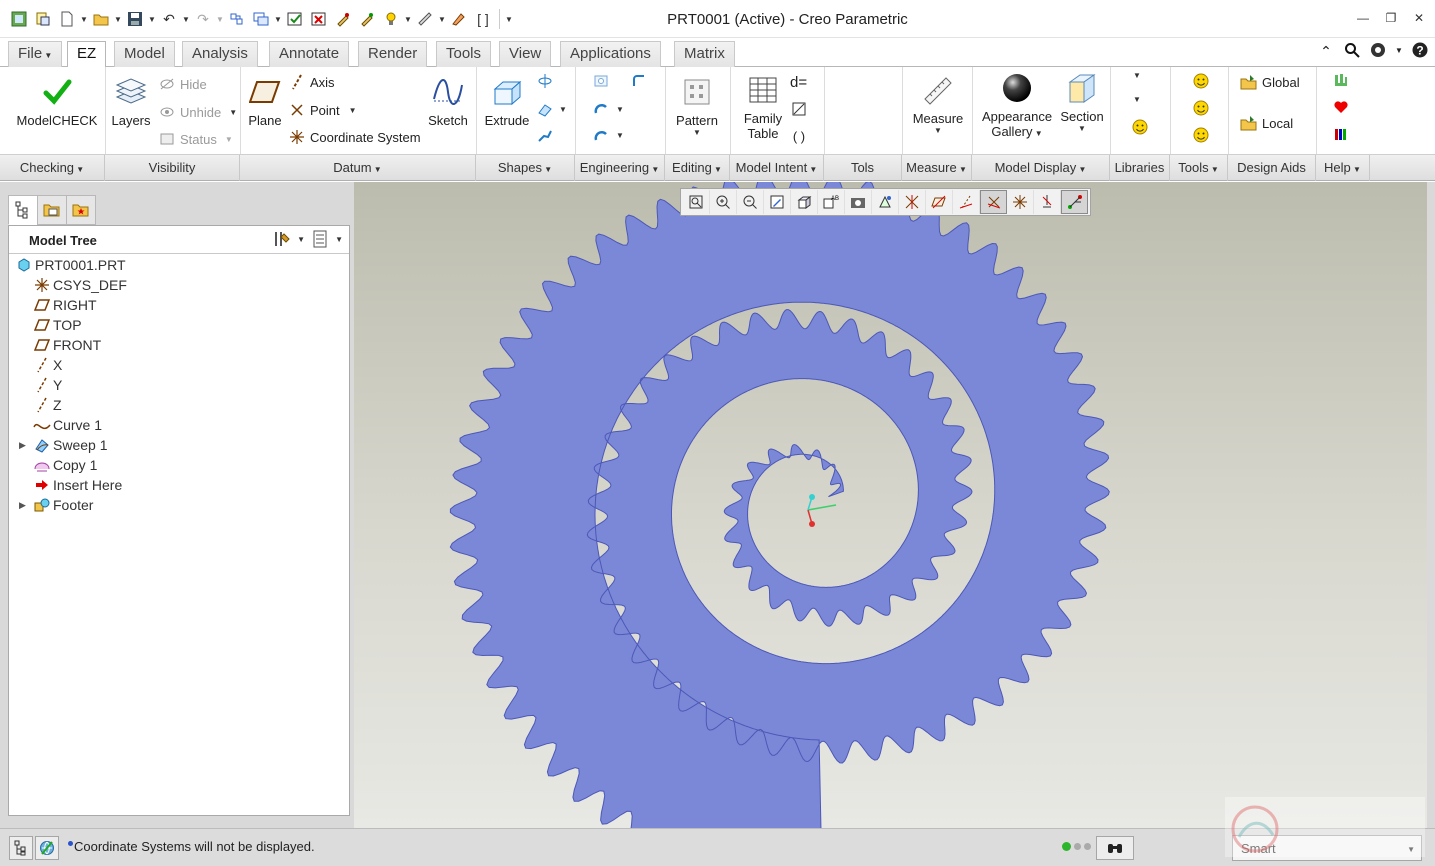 The width and height of the screenshot is (1435, 866). Describe the element at coordinates (393, 54) in the screenshot. I see `tab-render: Render` at that location.